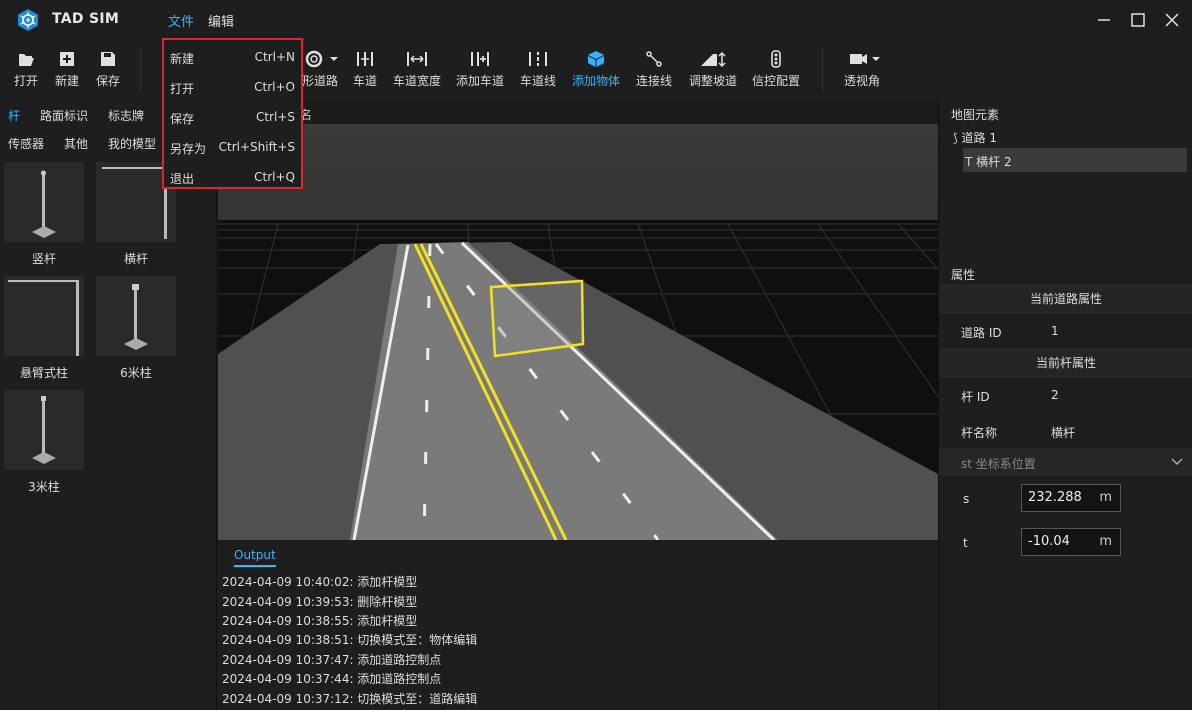 The image size is (1192, 710). What do you see at coordinates (132, 143) in the screenshot?
I see `tab-my-models: 我的模型` at bounding box center [132, 143].